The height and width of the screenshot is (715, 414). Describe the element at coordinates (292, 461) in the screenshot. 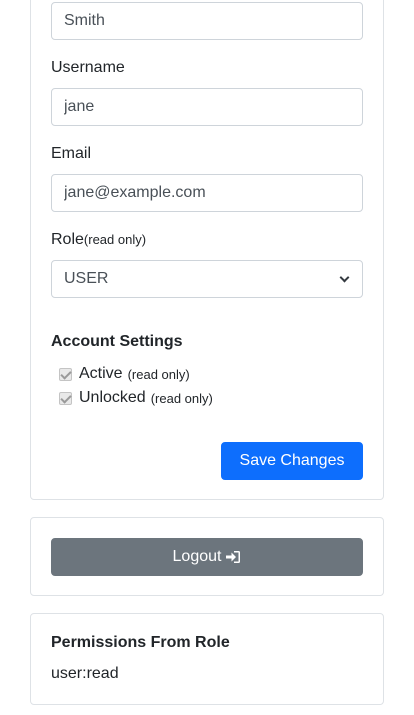

I see `save-changes-button: Save Changes` at that location.